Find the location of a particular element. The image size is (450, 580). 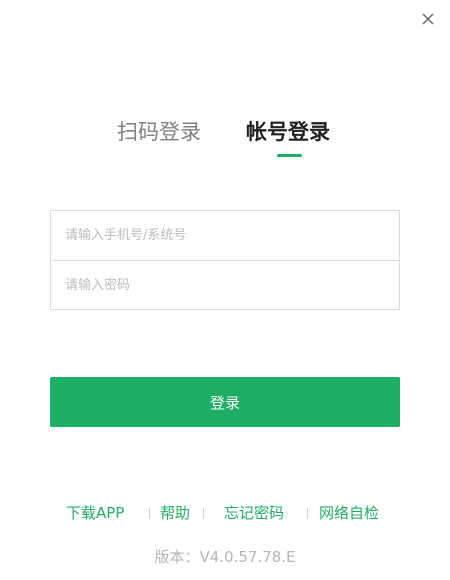

close-button is located at coordinates (428, 19).